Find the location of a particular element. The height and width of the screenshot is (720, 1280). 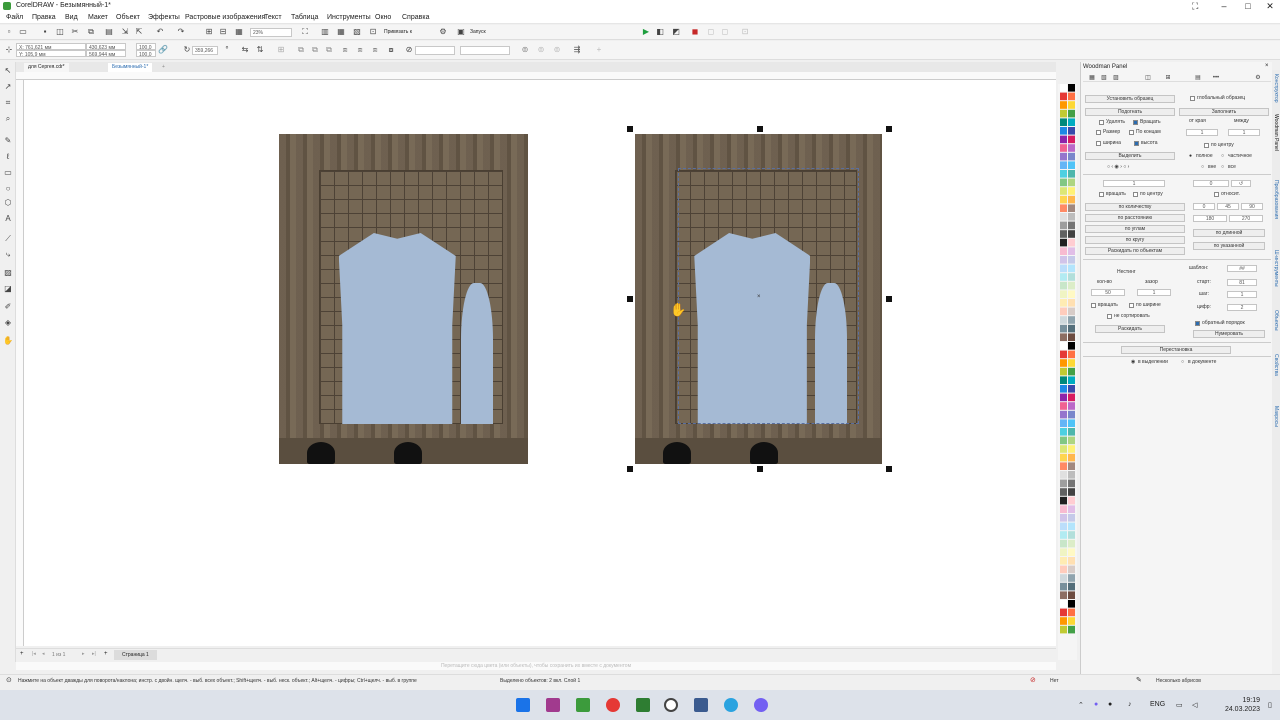

telegram-icon is located at coordinates (731, 705).